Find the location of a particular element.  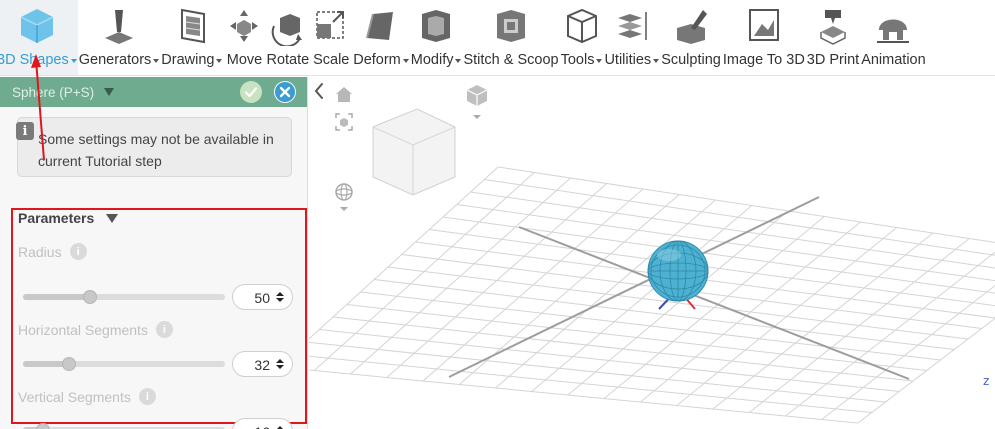

stitch-scoop-icon is located at coordinates (511, 26).